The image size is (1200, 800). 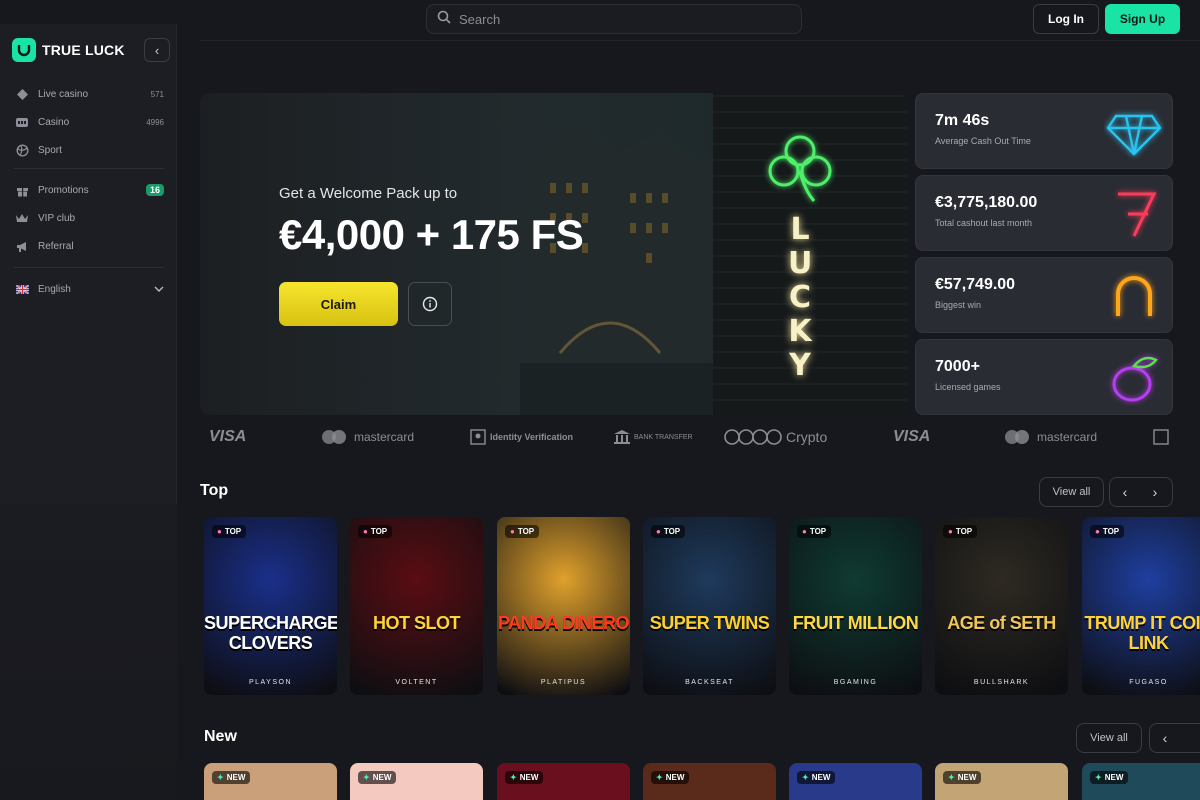 What do you see at coordinates (1137, 214) in the screenshot?
I see `seven-icon` at bounding box center [1137, 214].